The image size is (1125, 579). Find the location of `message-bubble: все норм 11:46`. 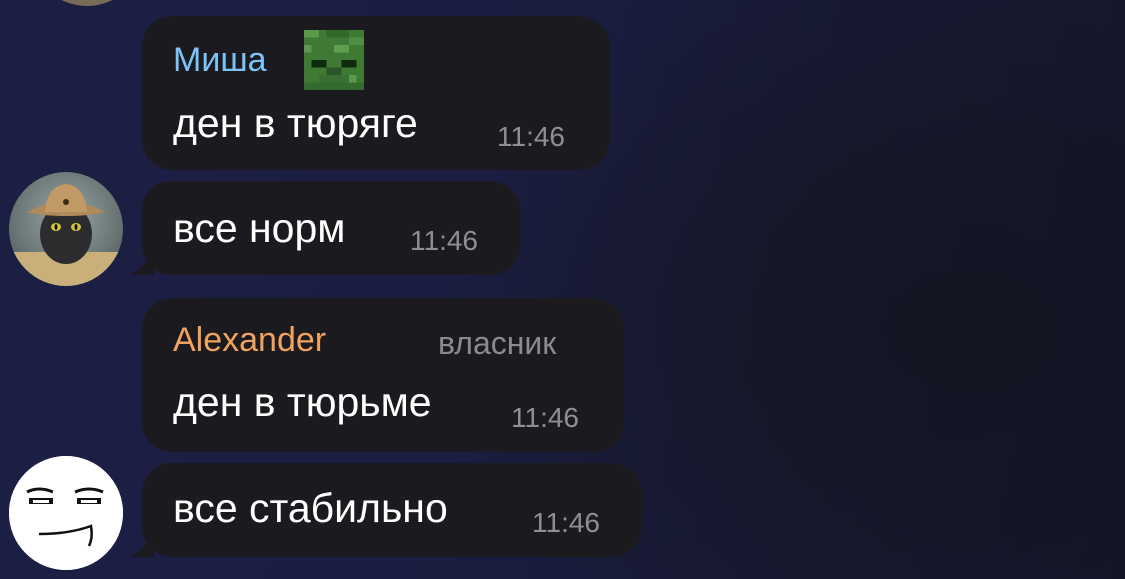

message-bubble: все норм 11:46 is located at coordinates (331, 228).